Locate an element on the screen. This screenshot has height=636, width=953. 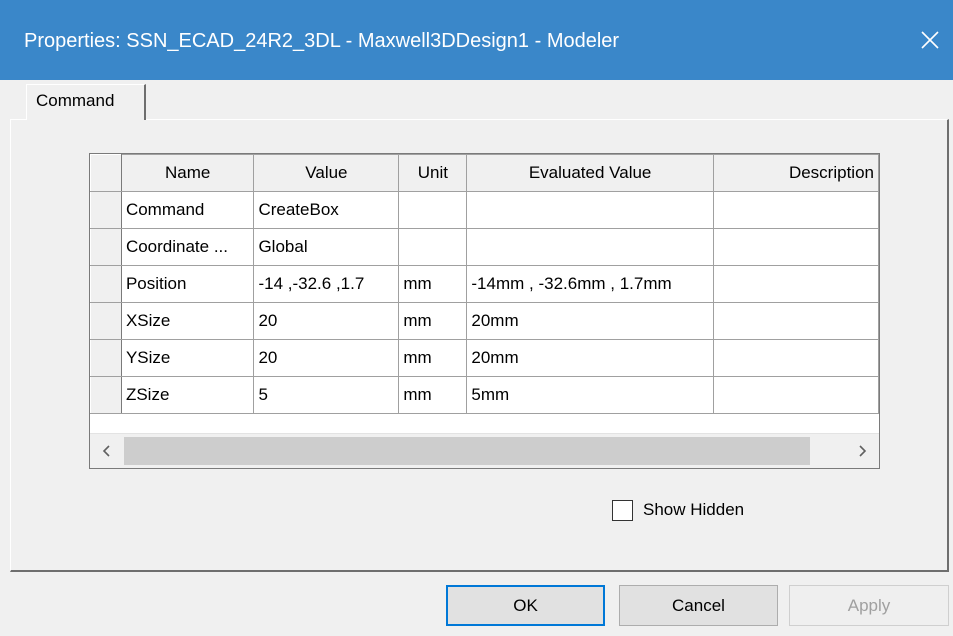
table-row: ZSize 5 mm 5mm is located at coordinates (484, 395).